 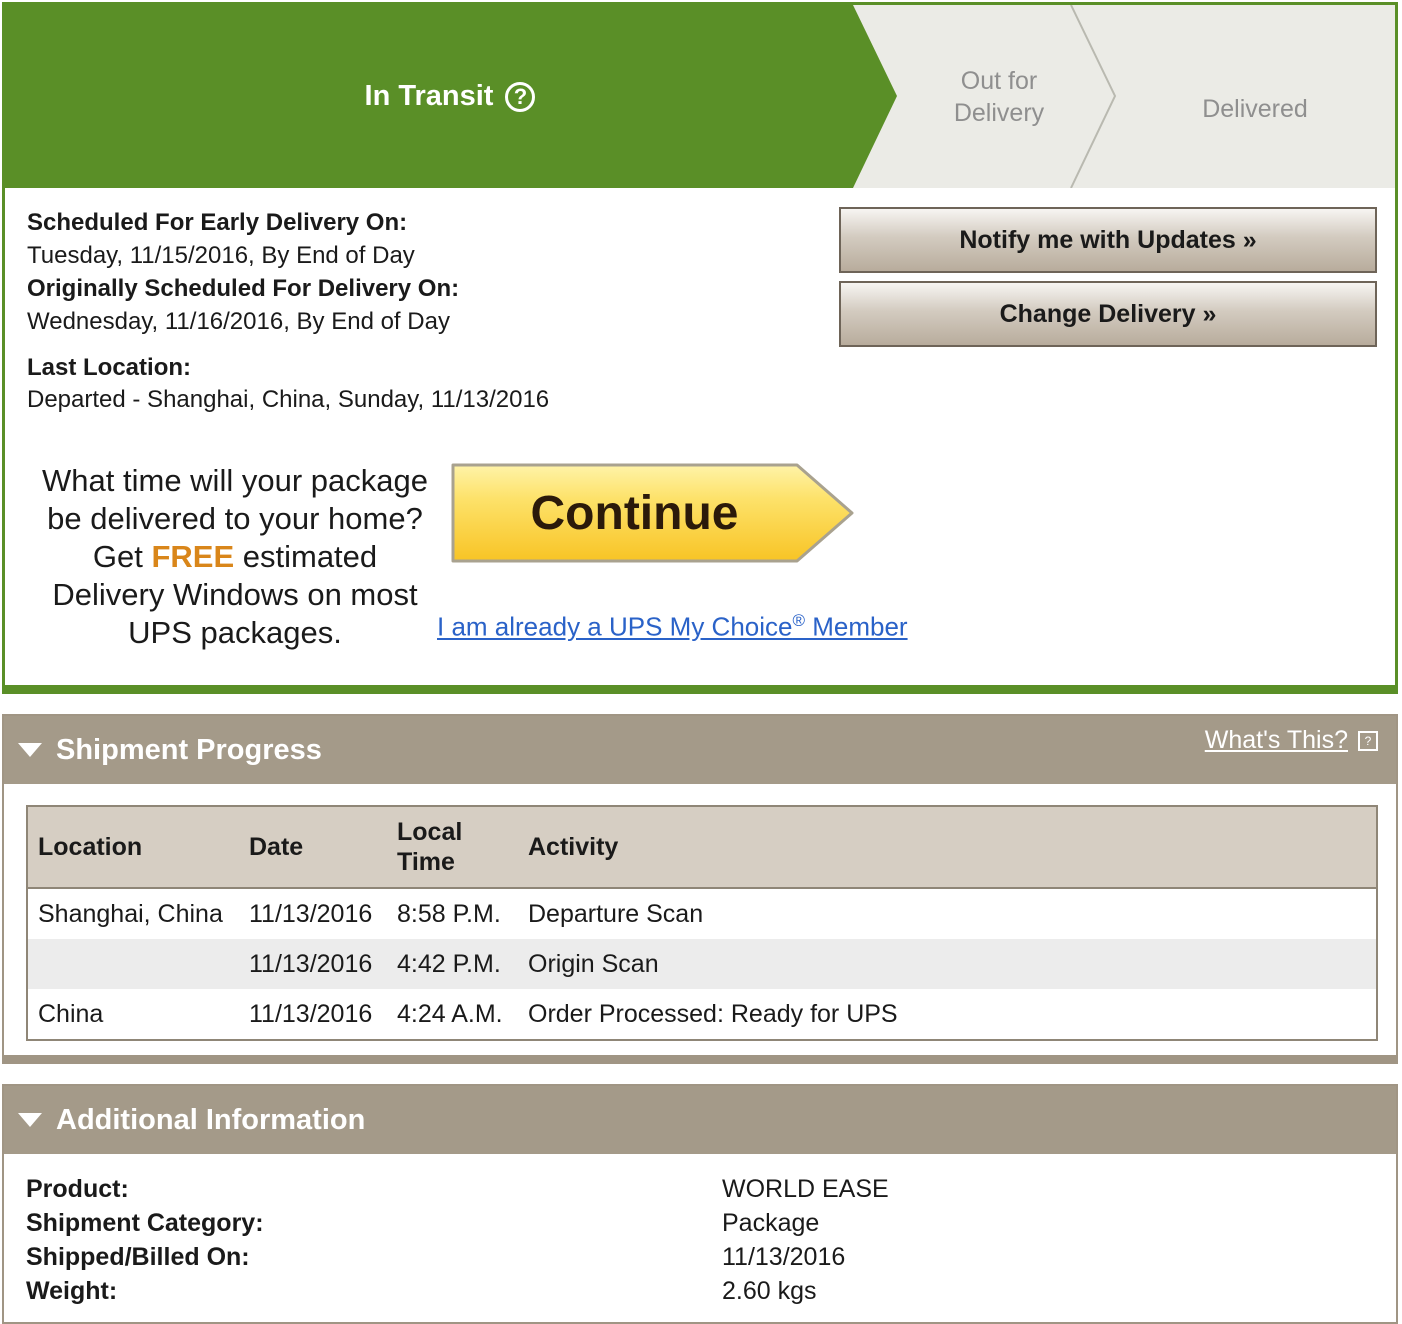 I want to click on promo-line-3: Get FREE estimated, so click(x=235, y=557).